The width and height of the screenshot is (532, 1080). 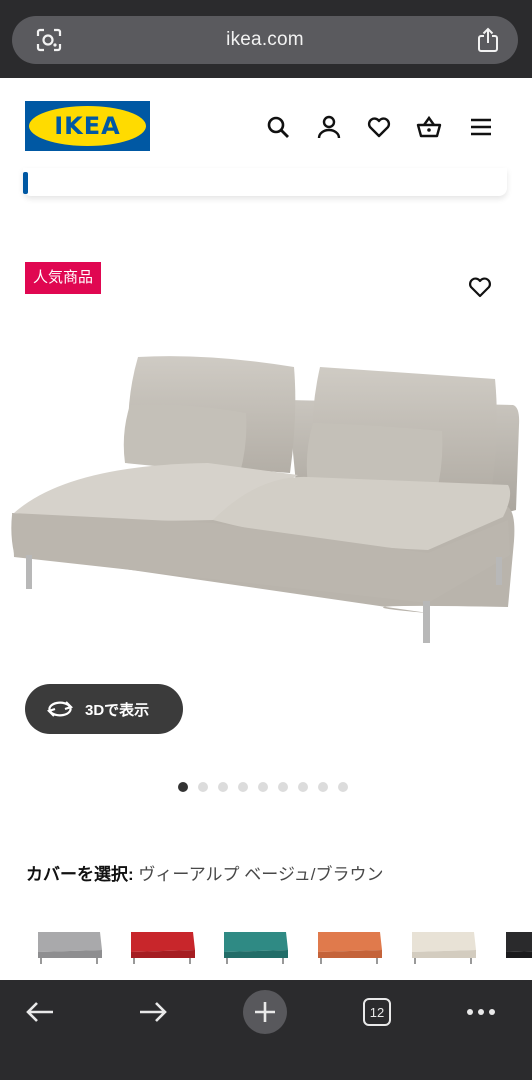 I want to click on cover-swatch-orange, so click(x=350, y=942).